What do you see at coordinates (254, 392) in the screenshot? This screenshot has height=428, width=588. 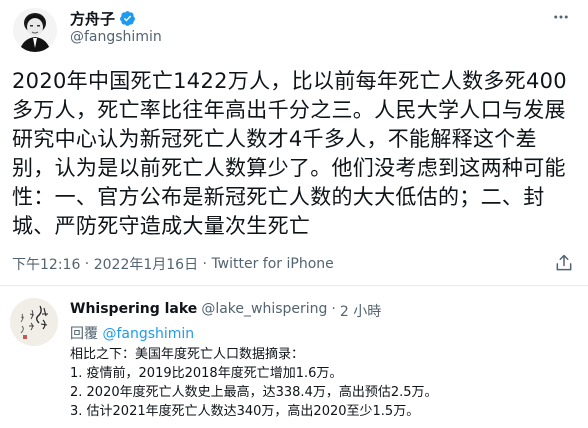 I see `reply-line: 2. 2020年度死亡人数史上最高，达338.4万，高出预估2.5万。` at bounding box center [254, 392].